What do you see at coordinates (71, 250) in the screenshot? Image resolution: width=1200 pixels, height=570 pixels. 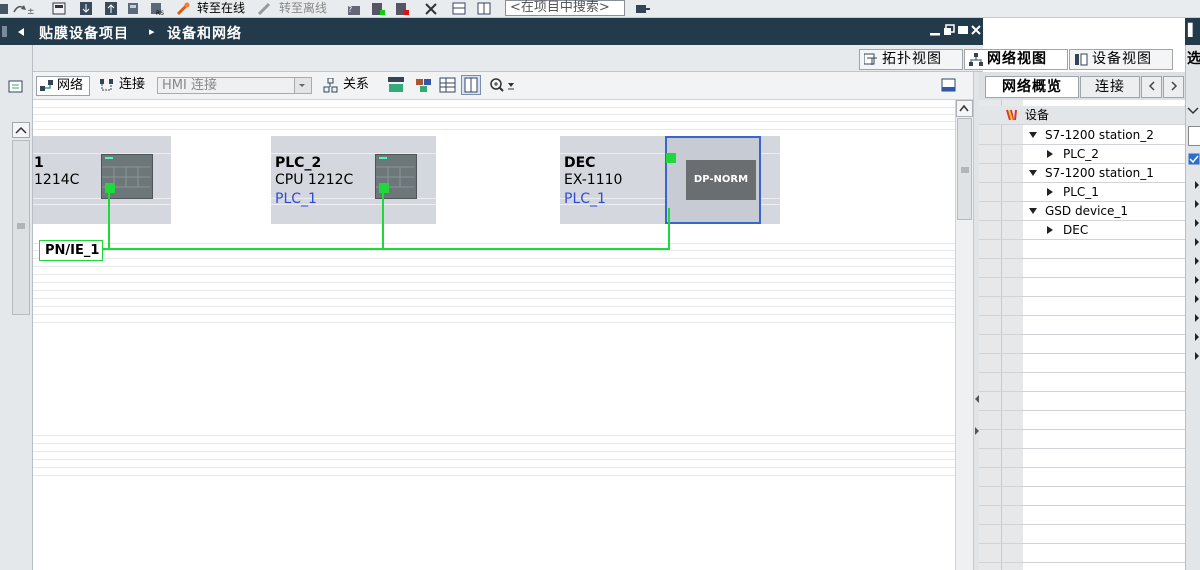 I see `subnet-label: PN/IE_1` at bounding box center [71, 250].